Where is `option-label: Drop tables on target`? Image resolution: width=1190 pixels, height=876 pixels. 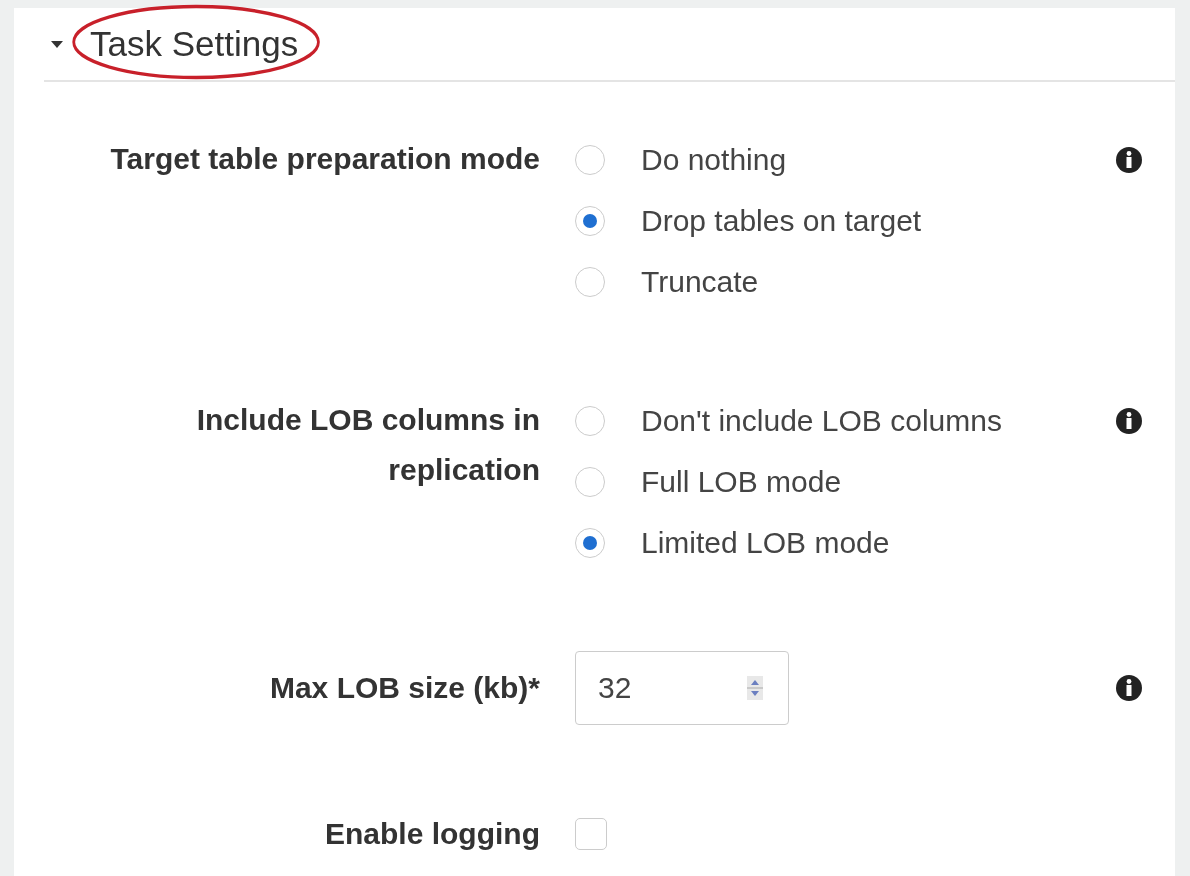 option-label: Drop tables on target is located at coordinates (781, 220).